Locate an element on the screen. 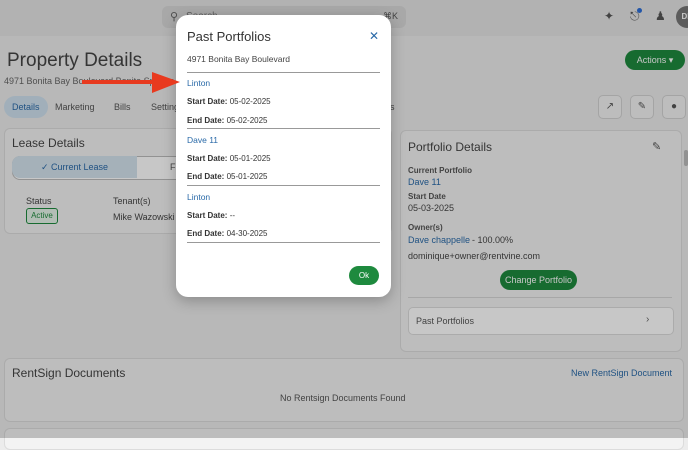  entry-end: End Date: 05-02-2025 is located at coordinates (227, 120).